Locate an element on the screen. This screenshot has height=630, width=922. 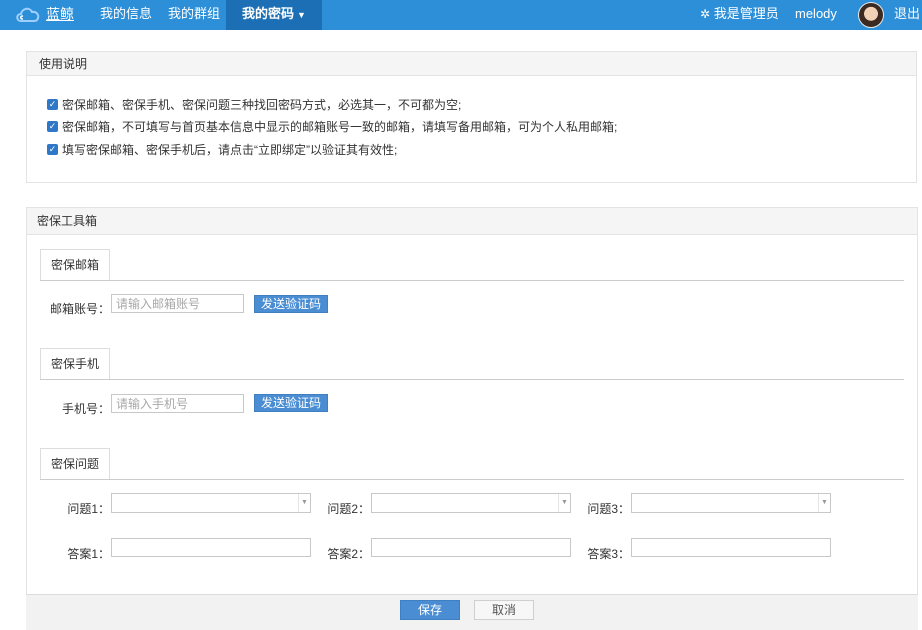
logout-link: 退出 is located at coordinates (907, 15).